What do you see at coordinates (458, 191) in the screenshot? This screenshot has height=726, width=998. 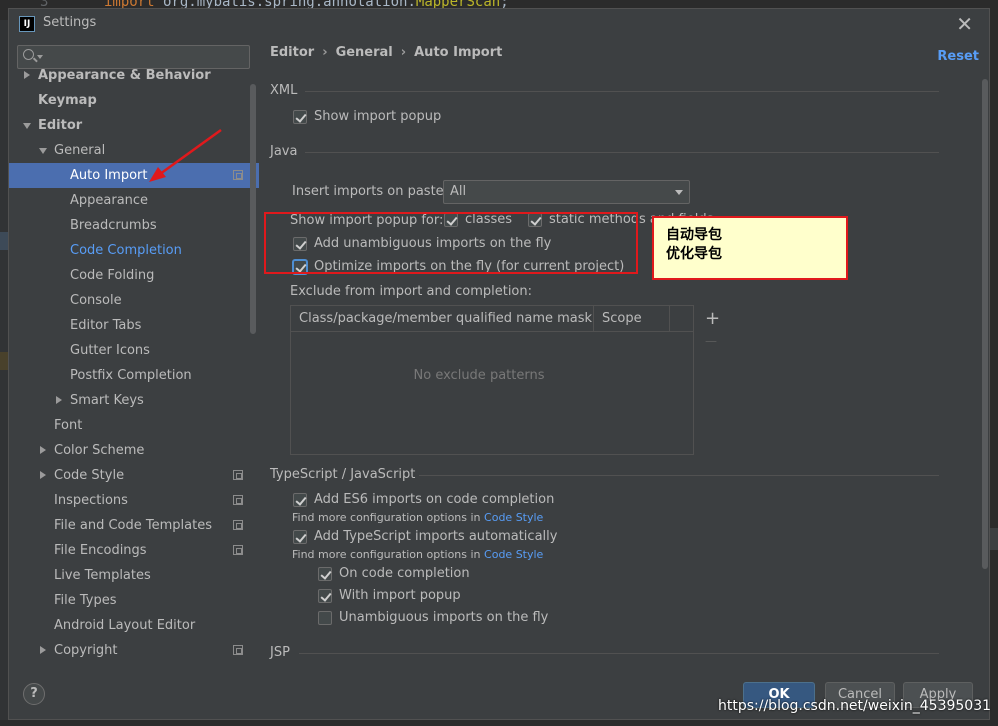 I see `select-value: All` at bounding box center [458, 191].